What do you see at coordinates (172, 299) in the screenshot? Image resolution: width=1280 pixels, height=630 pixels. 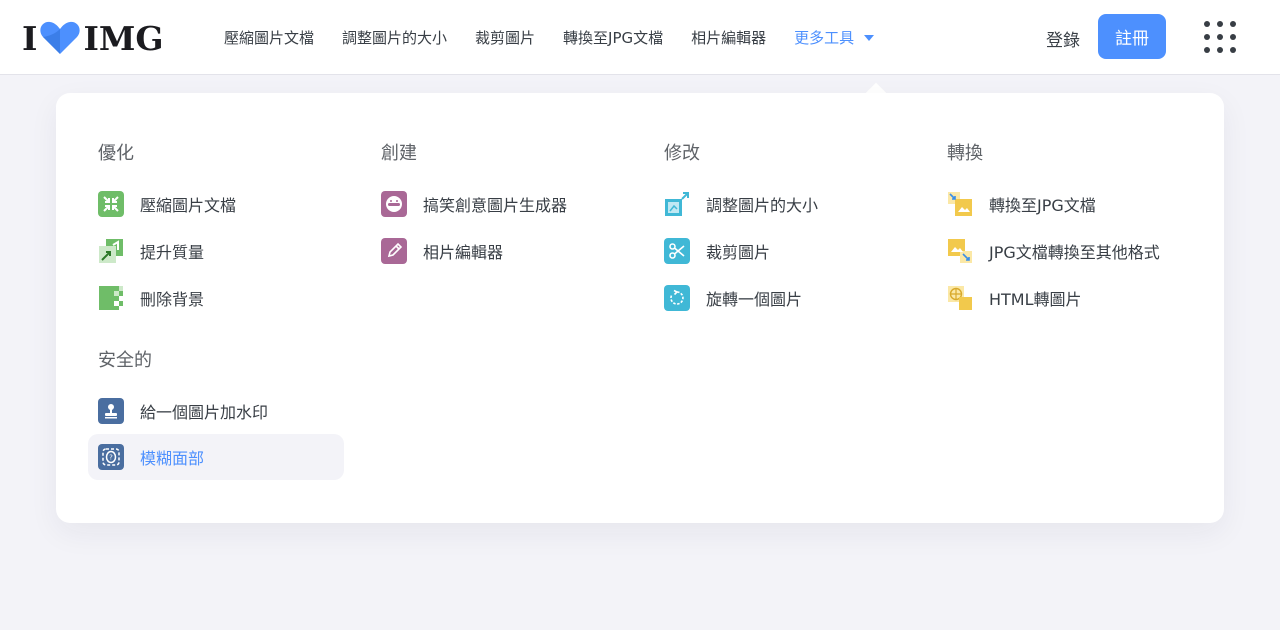 I see `menu-item-label: 刪除背景` at bounding box center [172, 299].